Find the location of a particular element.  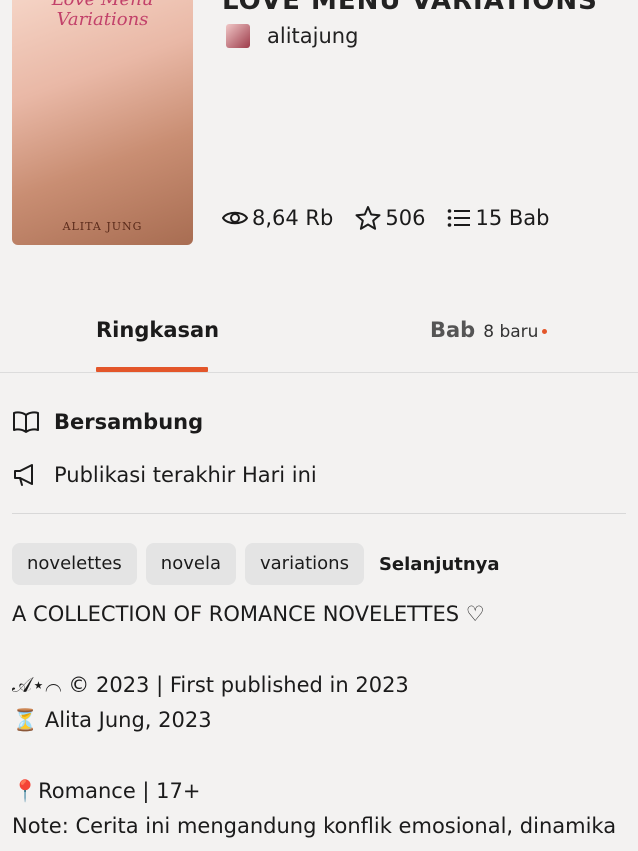

megaphone-icon is located at coordinates (23, 475).